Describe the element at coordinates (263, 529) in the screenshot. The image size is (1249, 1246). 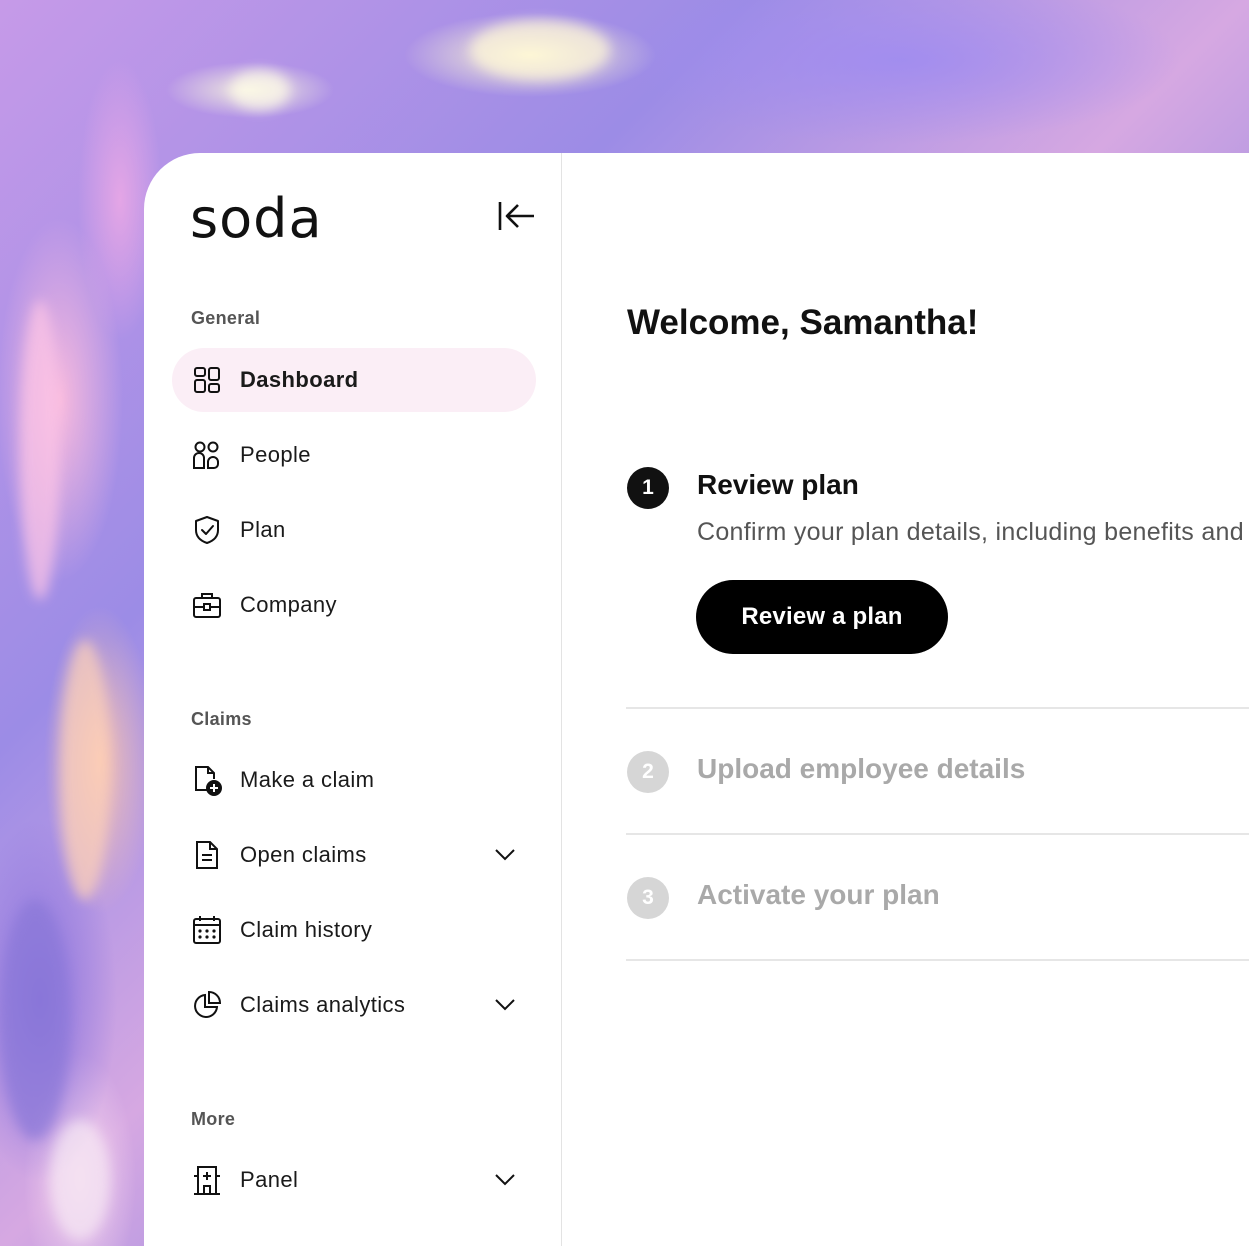
I see `nav-label: Plan` at that location.